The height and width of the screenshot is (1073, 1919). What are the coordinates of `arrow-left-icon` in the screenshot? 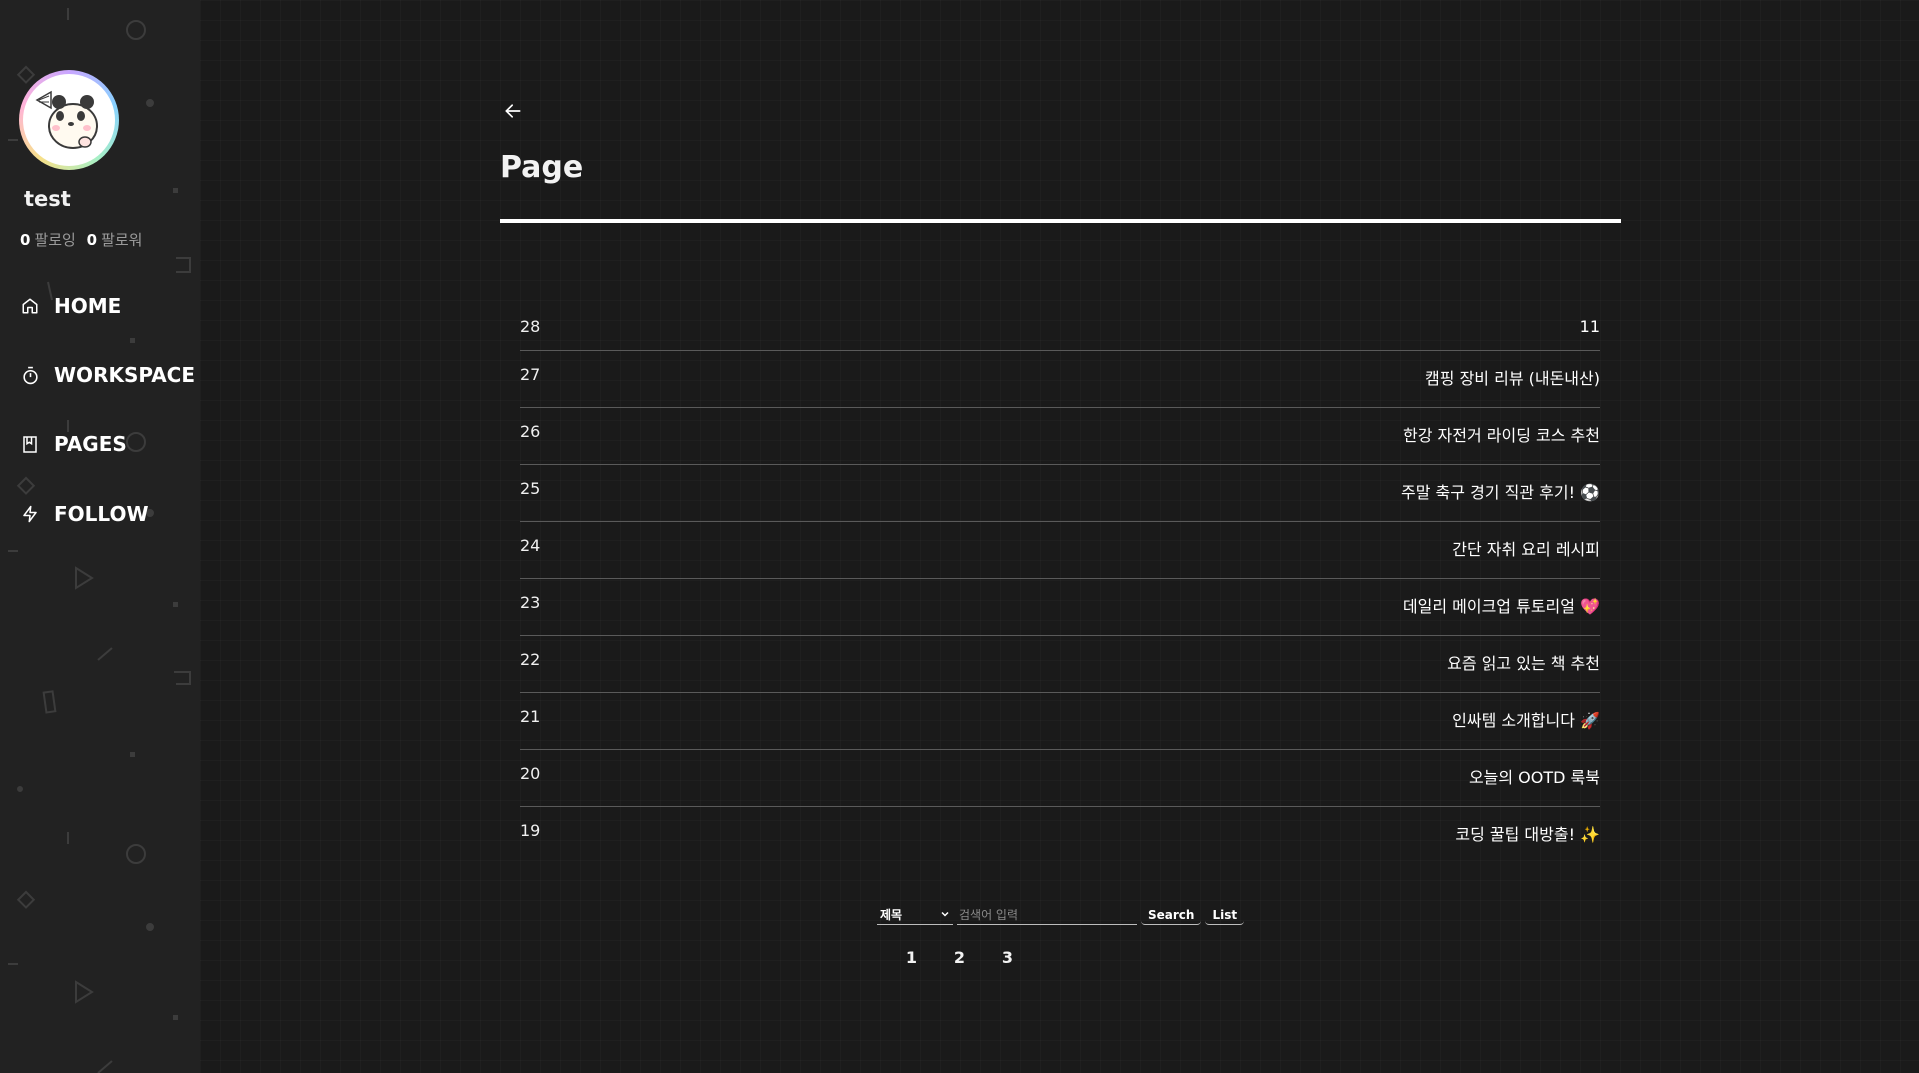 It's located at (513, 111).